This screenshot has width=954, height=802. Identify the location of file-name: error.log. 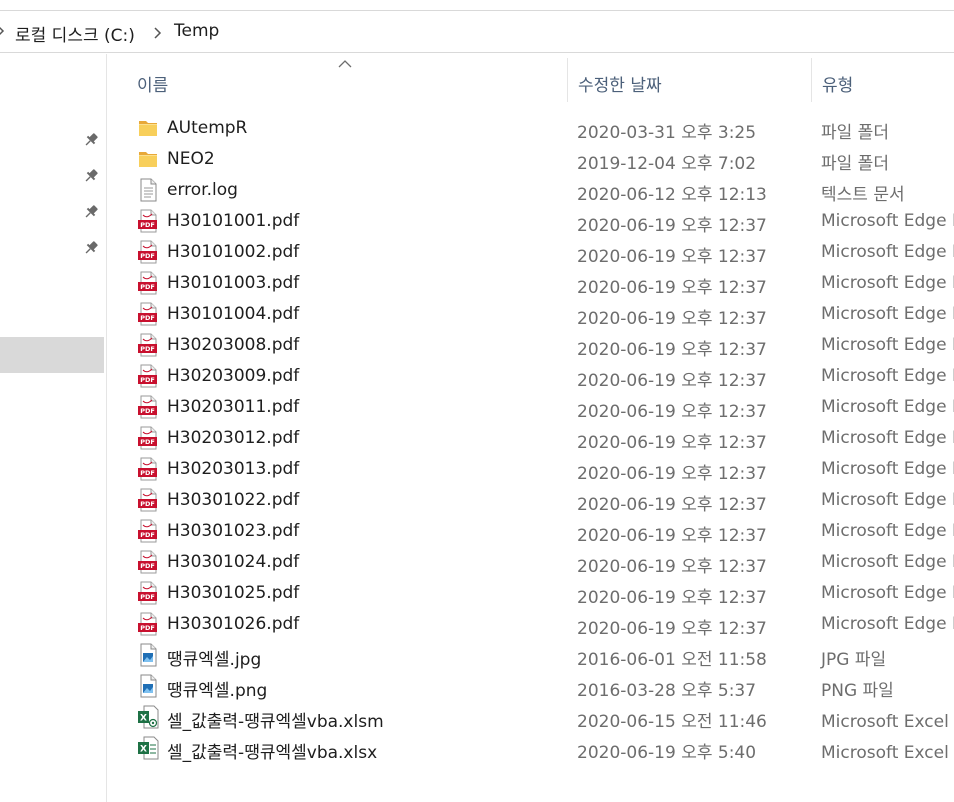
(202, 190).